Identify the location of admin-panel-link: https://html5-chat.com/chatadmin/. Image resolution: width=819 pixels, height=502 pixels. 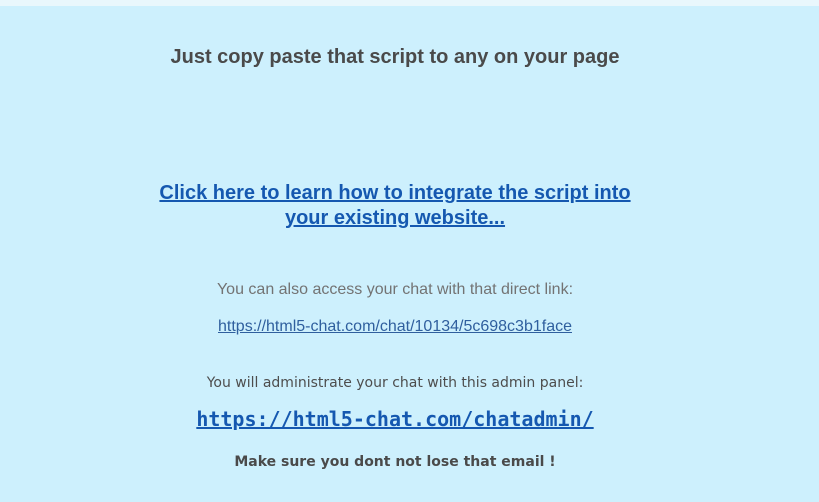
(395, 419).